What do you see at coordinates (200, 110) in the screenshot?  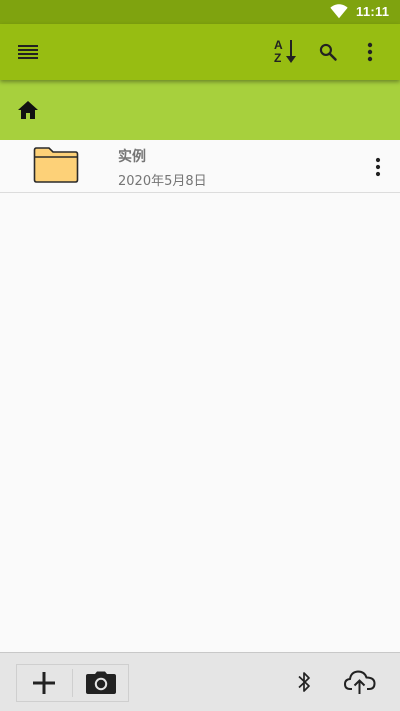 I see `path-bar` at bounding box center [200, 110].